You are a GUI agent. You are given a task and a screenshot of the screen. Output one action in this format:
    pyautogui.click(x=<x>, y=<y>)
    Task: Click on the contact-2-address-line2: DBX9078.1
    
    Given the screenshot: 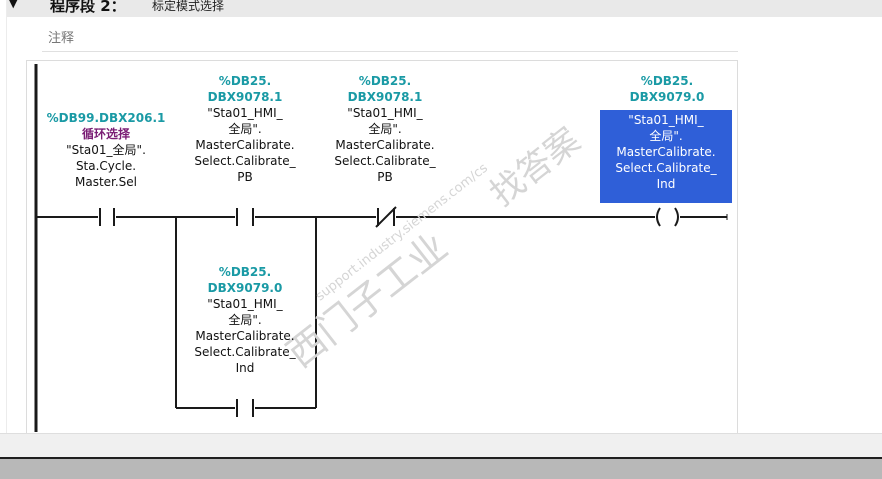 What is the action you would take?
    pyautogui.click(x=245, y=97)
    